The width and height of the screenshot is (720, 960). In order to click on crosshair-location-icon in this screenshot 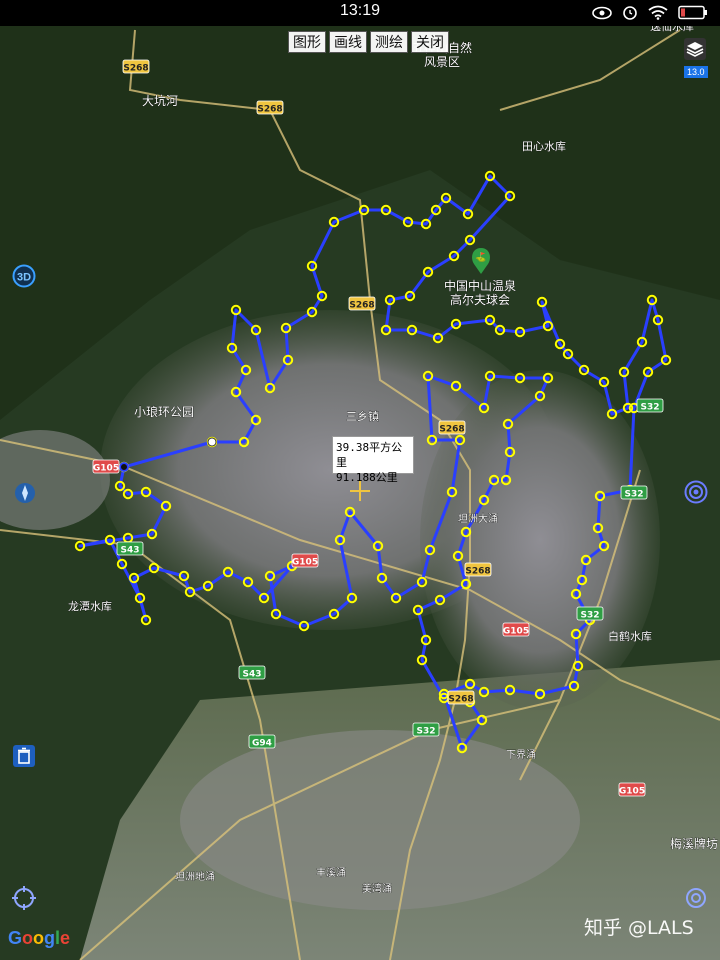, I will do `click(24, 898)`.